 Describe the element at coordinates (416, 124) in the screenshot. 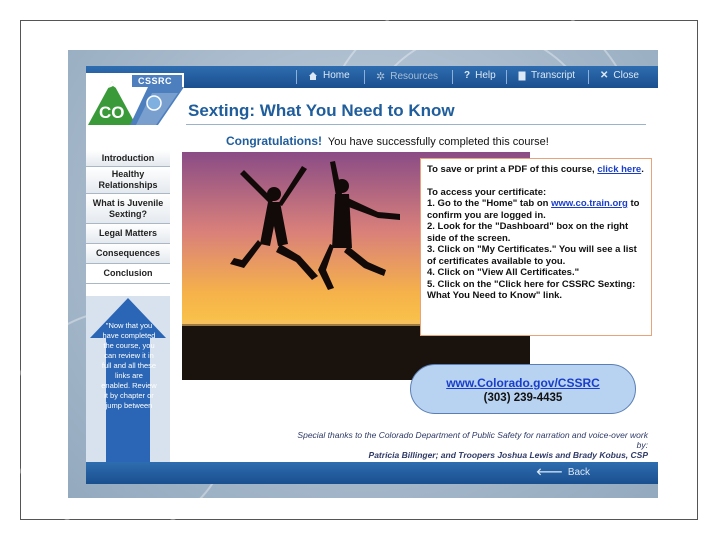

I see `title-divider` at that location.